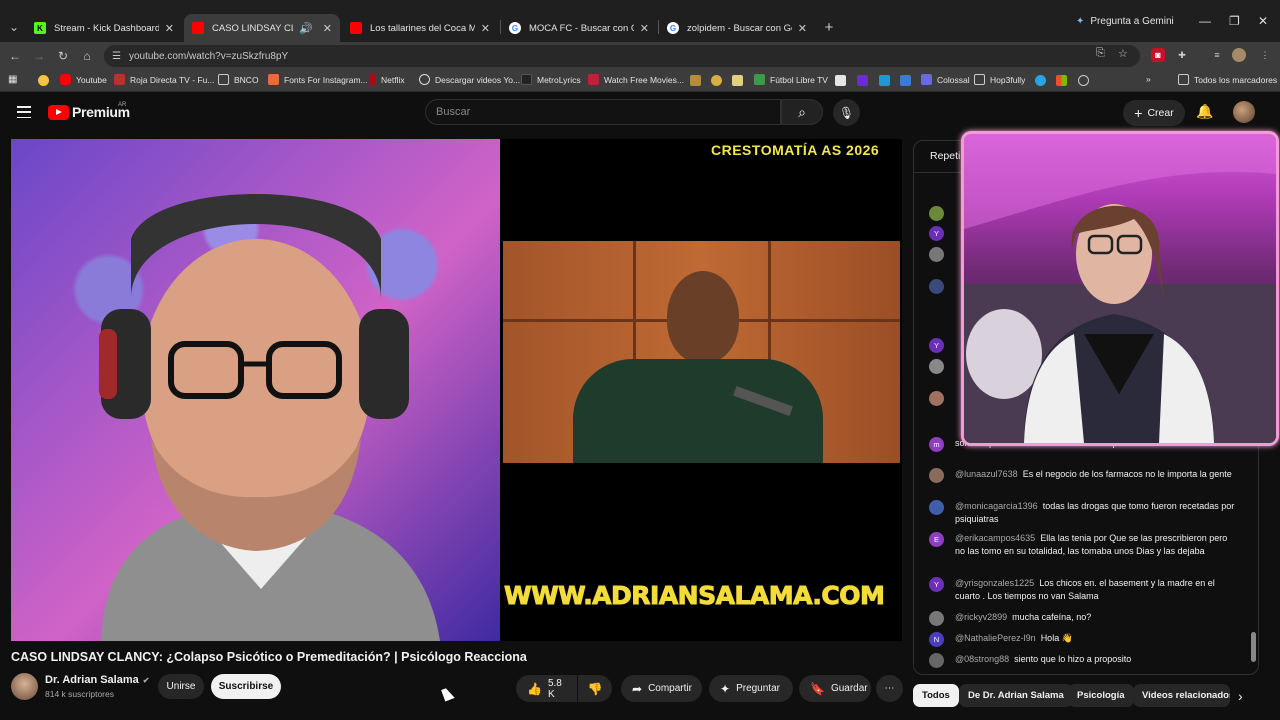 The height and width of the screenshot is (720, 1280). What do you see at coordinates (846, 112) in the screenshot?
I see `voice-search-button: 🎙` at bounding box center [846, 112].